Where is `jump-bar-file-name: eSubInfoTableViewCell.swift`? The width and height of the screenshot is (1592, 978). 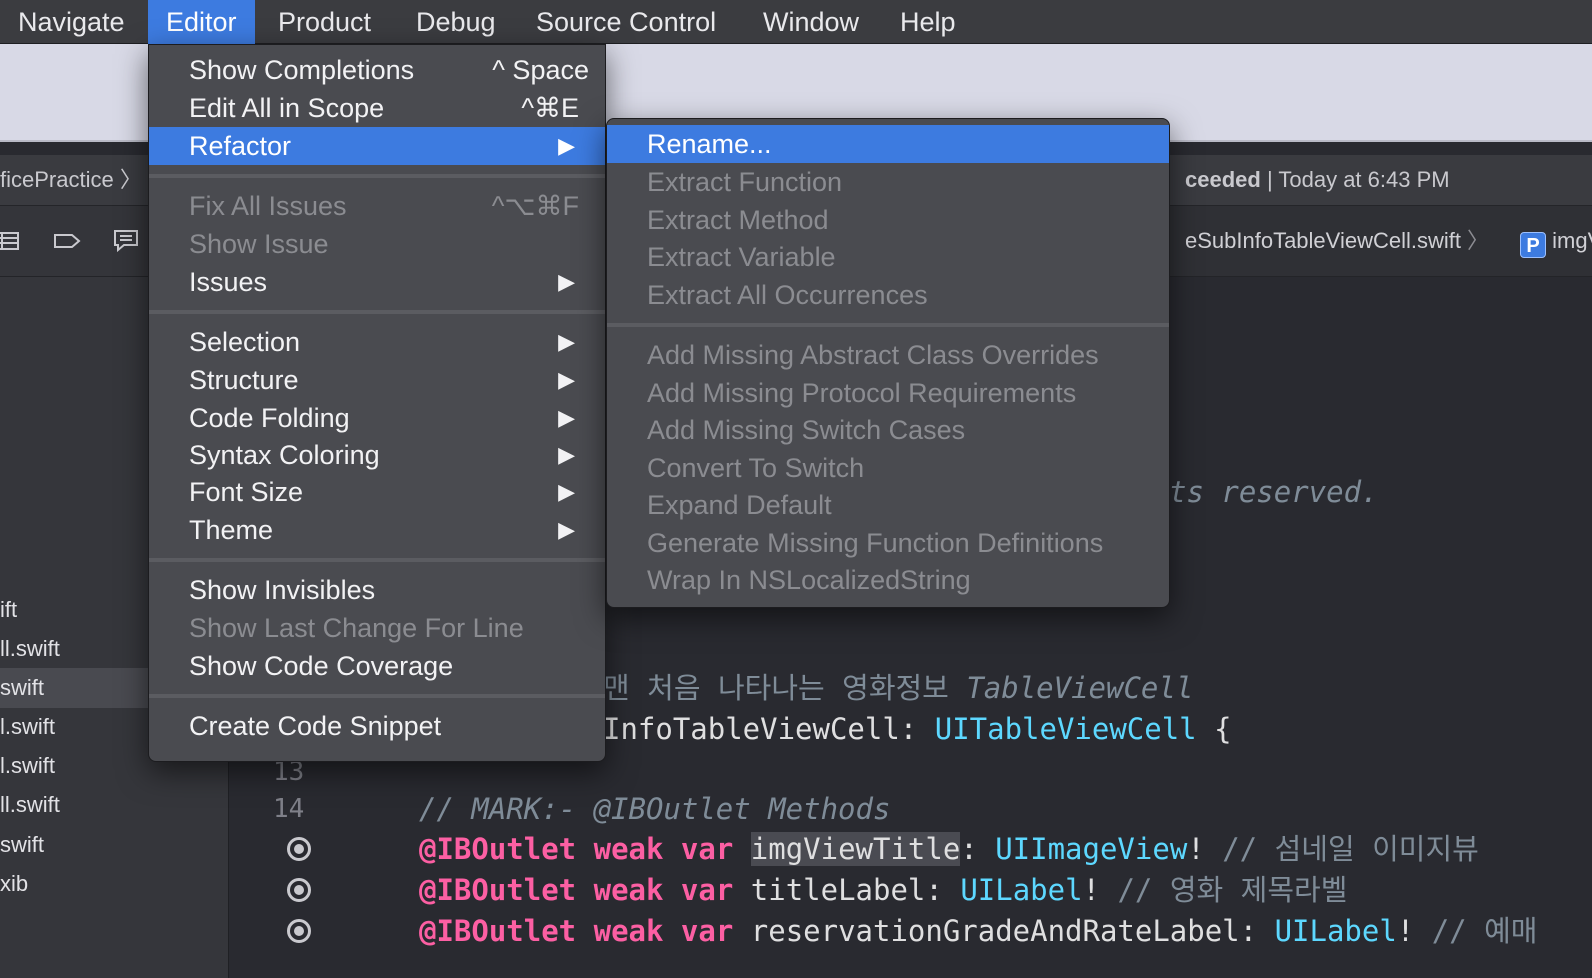
jump-bar-file-name: eSubInfoTableViewCell.swift is located at coordinates (1323, 240).